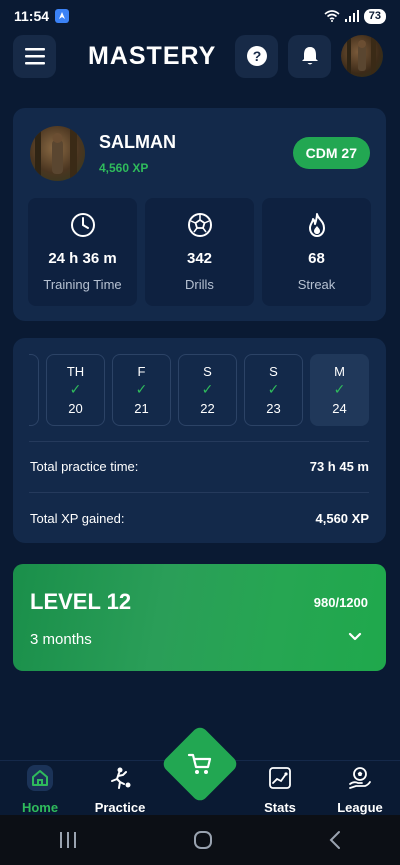 Image resolution: width=400 pixels, height=865 pixels. What do you see at coordinates (34, 390) in the screenshot?
I see `day-item-previous` at bounding box center [34, 390].